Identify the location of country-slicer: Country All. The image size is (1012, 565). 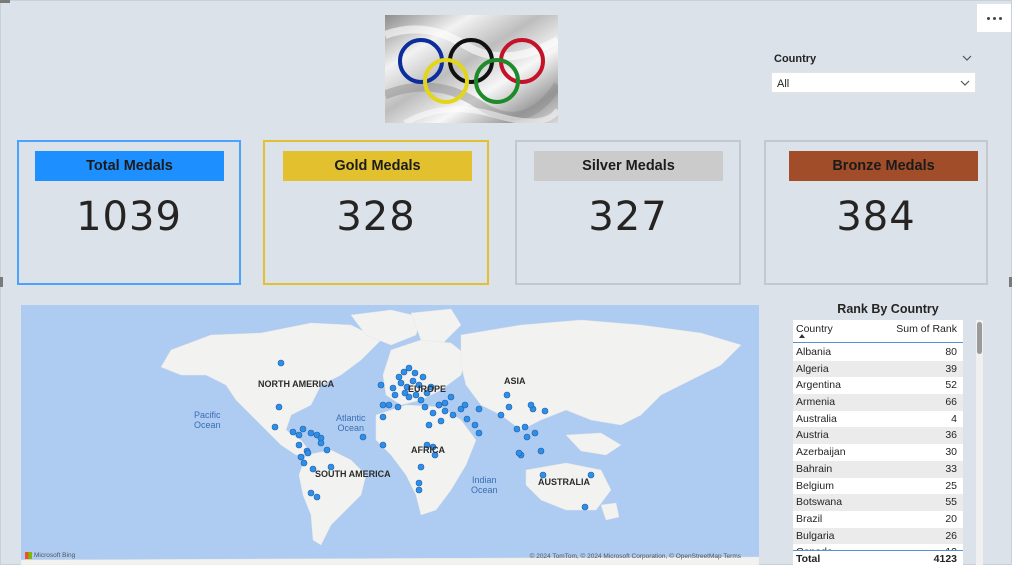
(873, 72).